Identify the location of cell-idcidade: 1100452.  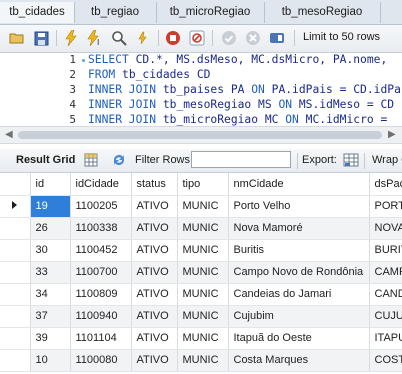
(101, 250).